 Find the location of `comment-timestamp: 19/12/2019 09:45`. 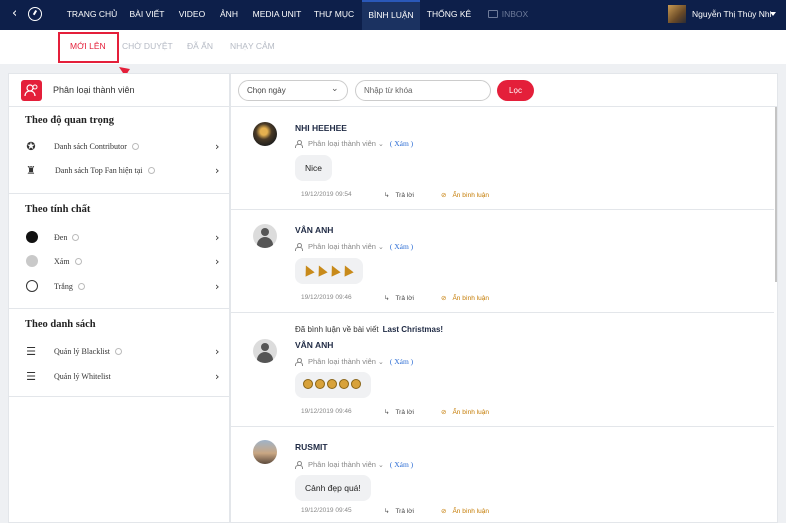

comment-timestamp: 19/12/2019 09:45 is located at coordinates (326, 510).